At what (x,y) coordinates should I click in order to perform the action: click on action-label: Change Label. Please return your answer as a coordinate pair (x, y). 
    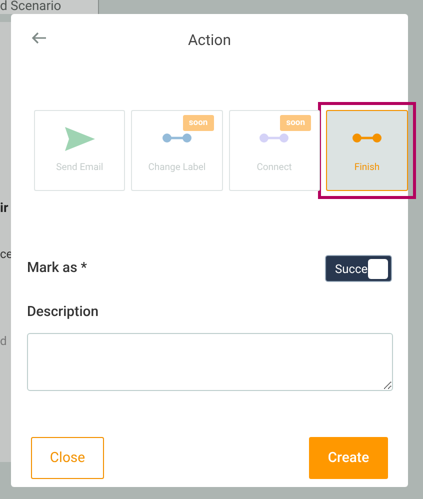
    Looking at the image, I should click on (177, 168).